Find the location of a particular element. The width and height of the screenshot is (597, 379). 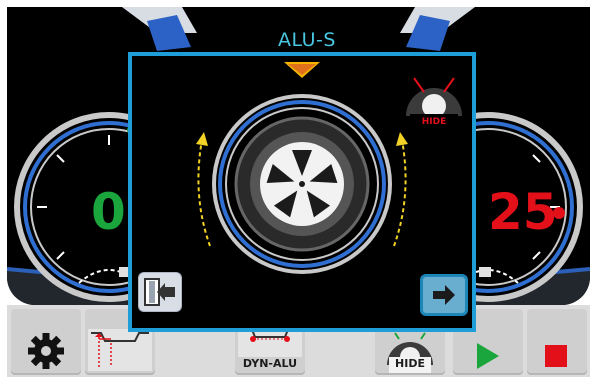

next-button is located at coordinates (444, 295).